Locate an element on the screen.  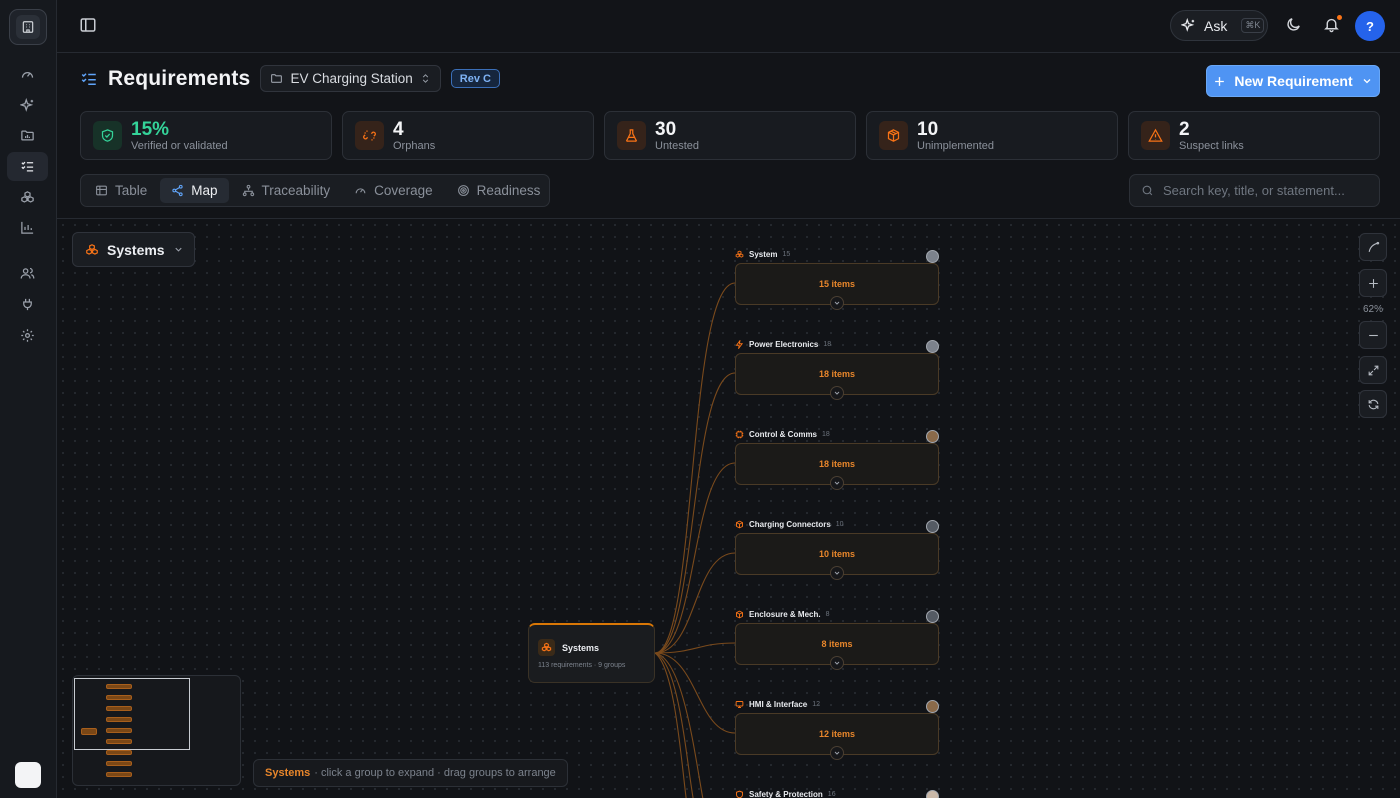
plug-icon is located at coordinates (27, 304).